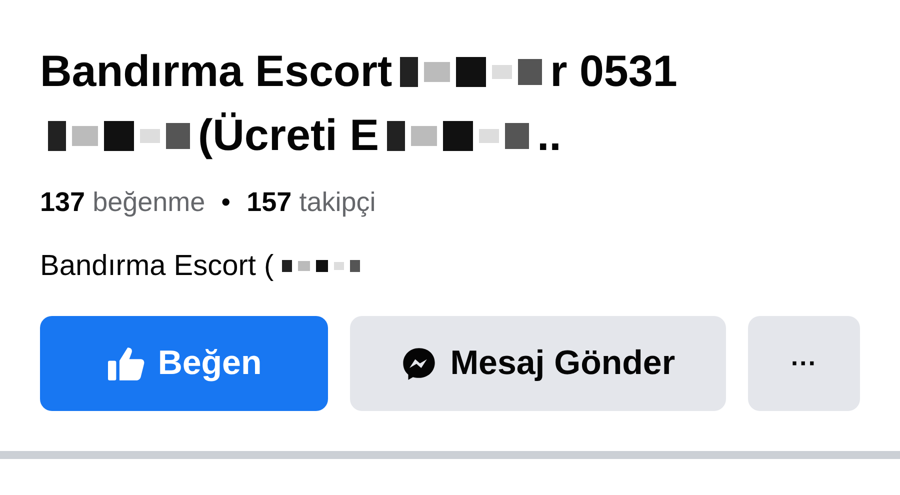 The height and width of the screenshot is (495, 900). What do you see at coordinates (614, 72) in the screenshot?
I see `page-title-text: r 0531` at bounding box center [614, 72].